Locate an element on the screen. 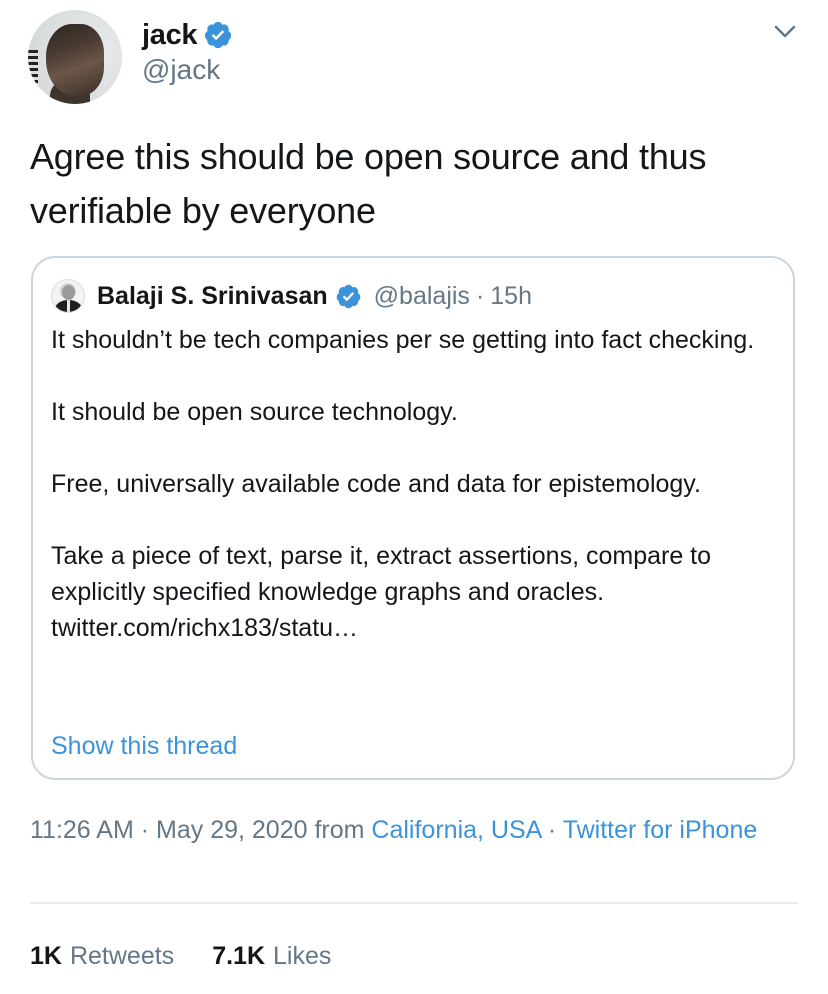  quoted-author-handle: @balajis is located at coordinates (421, 295).